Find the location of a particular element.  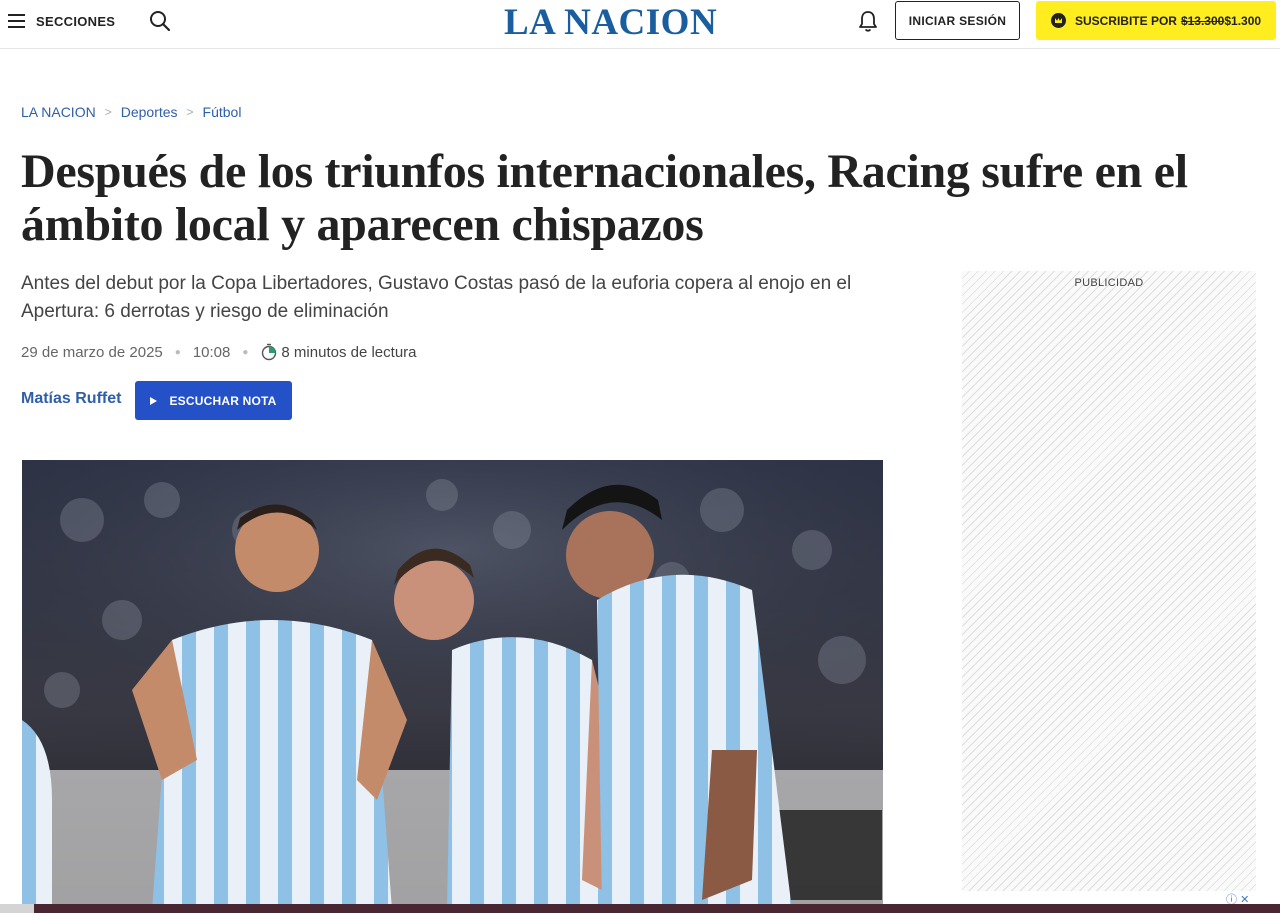

timer-icon is located at coordinates (269, 352).